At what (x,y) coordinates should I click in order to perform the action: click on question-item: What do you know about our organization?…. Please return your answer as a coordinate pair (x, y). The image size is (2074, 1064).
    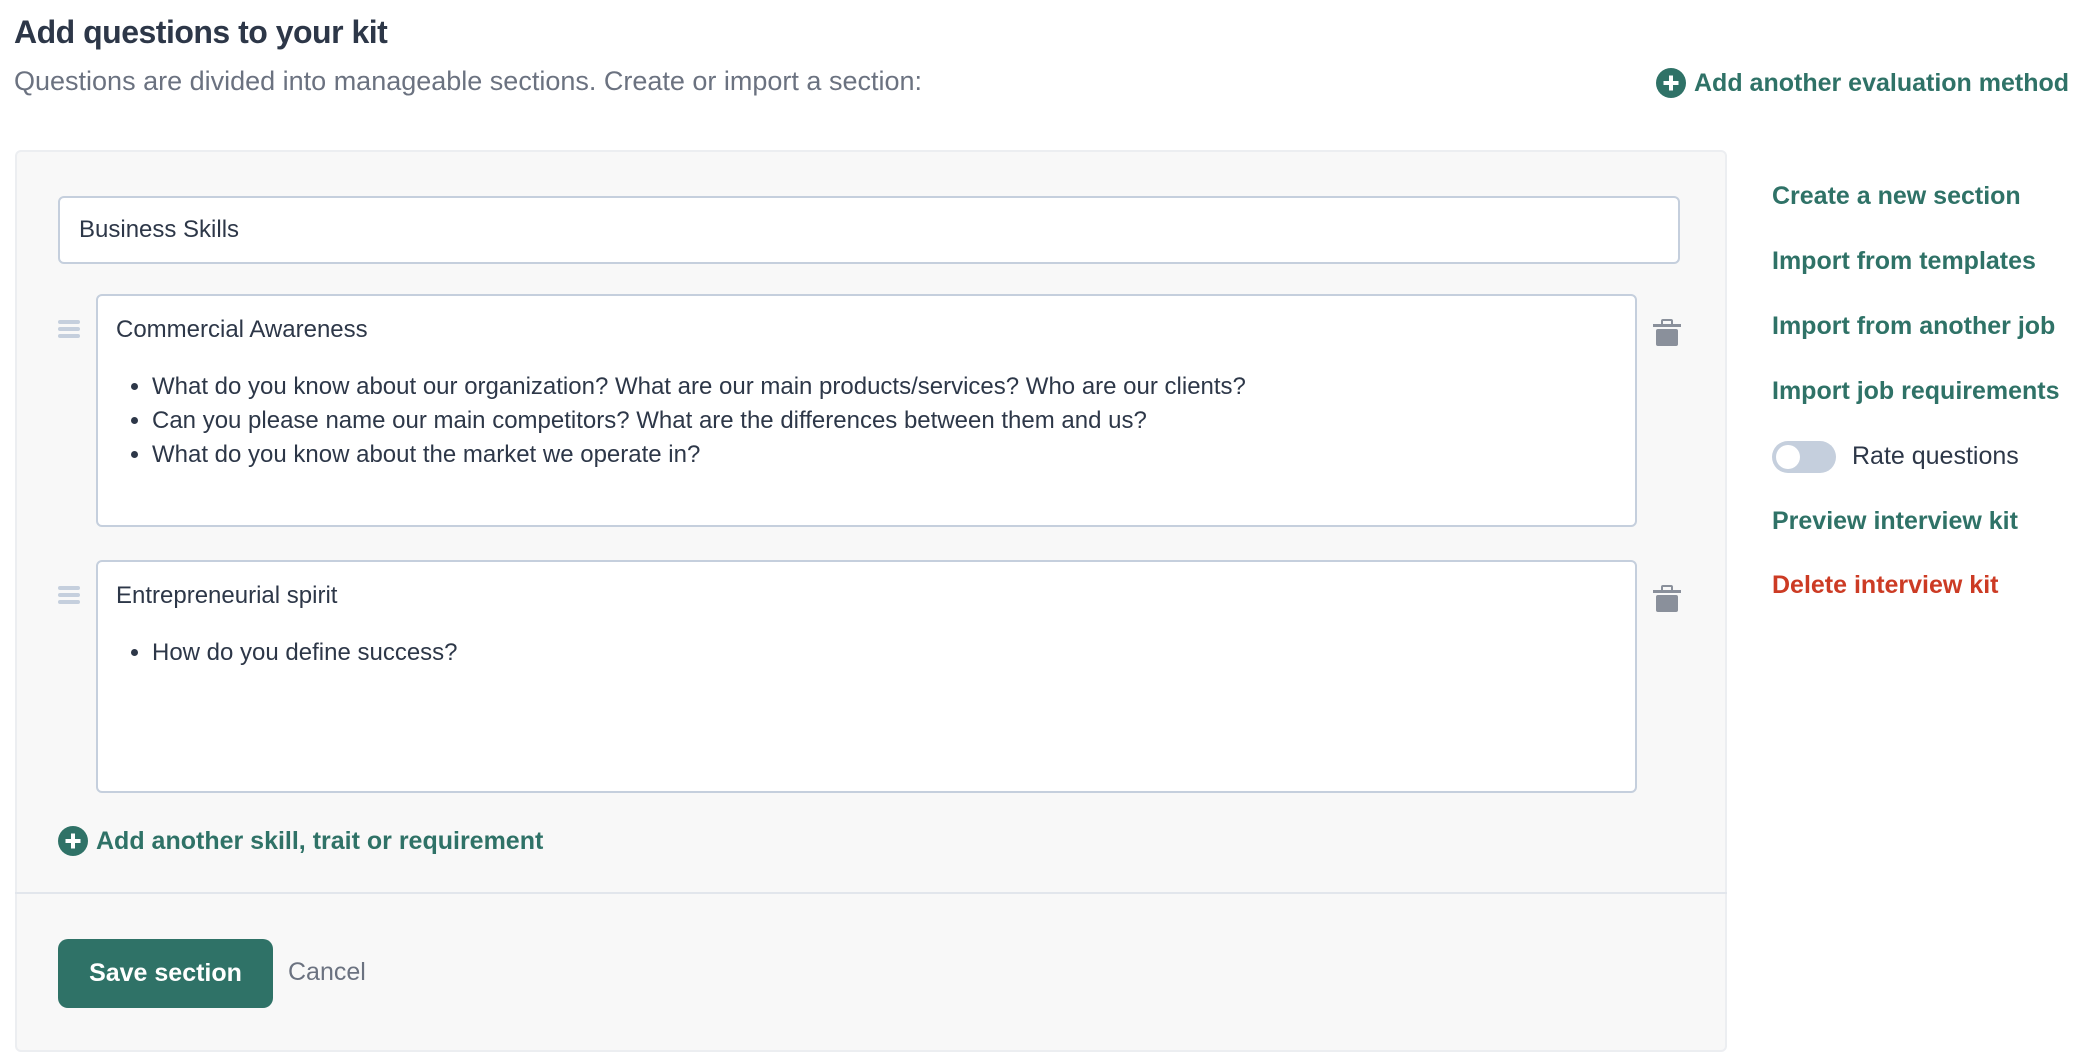
    Looking at the image, I should click on (884, 387).